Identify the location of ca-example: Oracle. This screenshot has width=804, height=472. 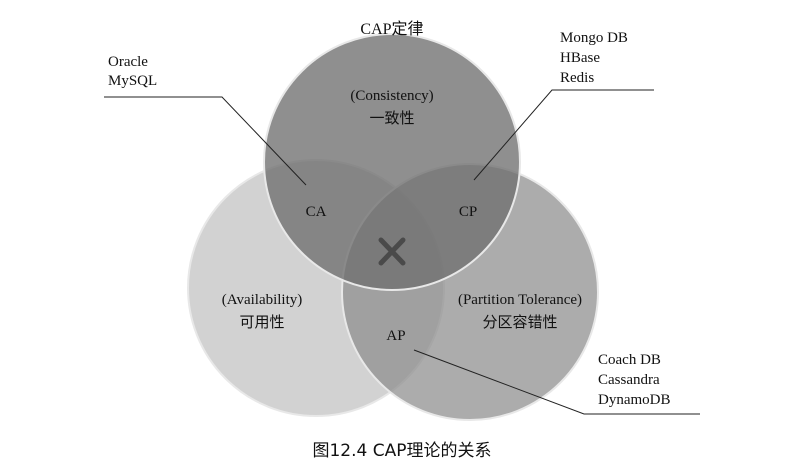
(128, 62).